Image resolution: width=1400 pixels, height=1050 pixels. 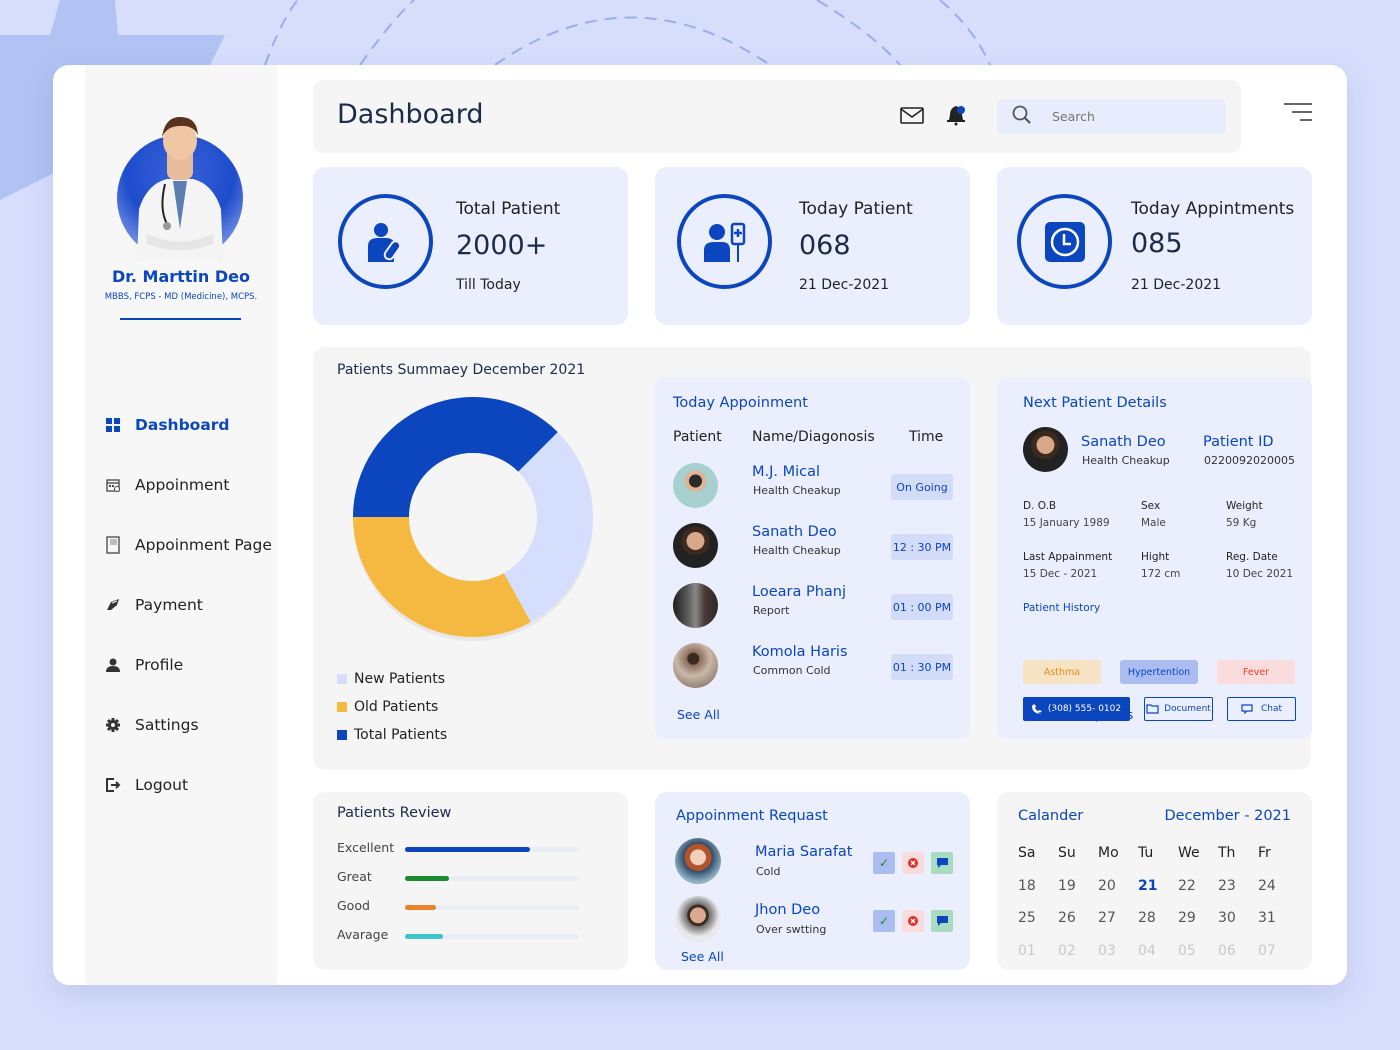 I want to click on calendar-day-today: 21, so click(x=1155, y=886).